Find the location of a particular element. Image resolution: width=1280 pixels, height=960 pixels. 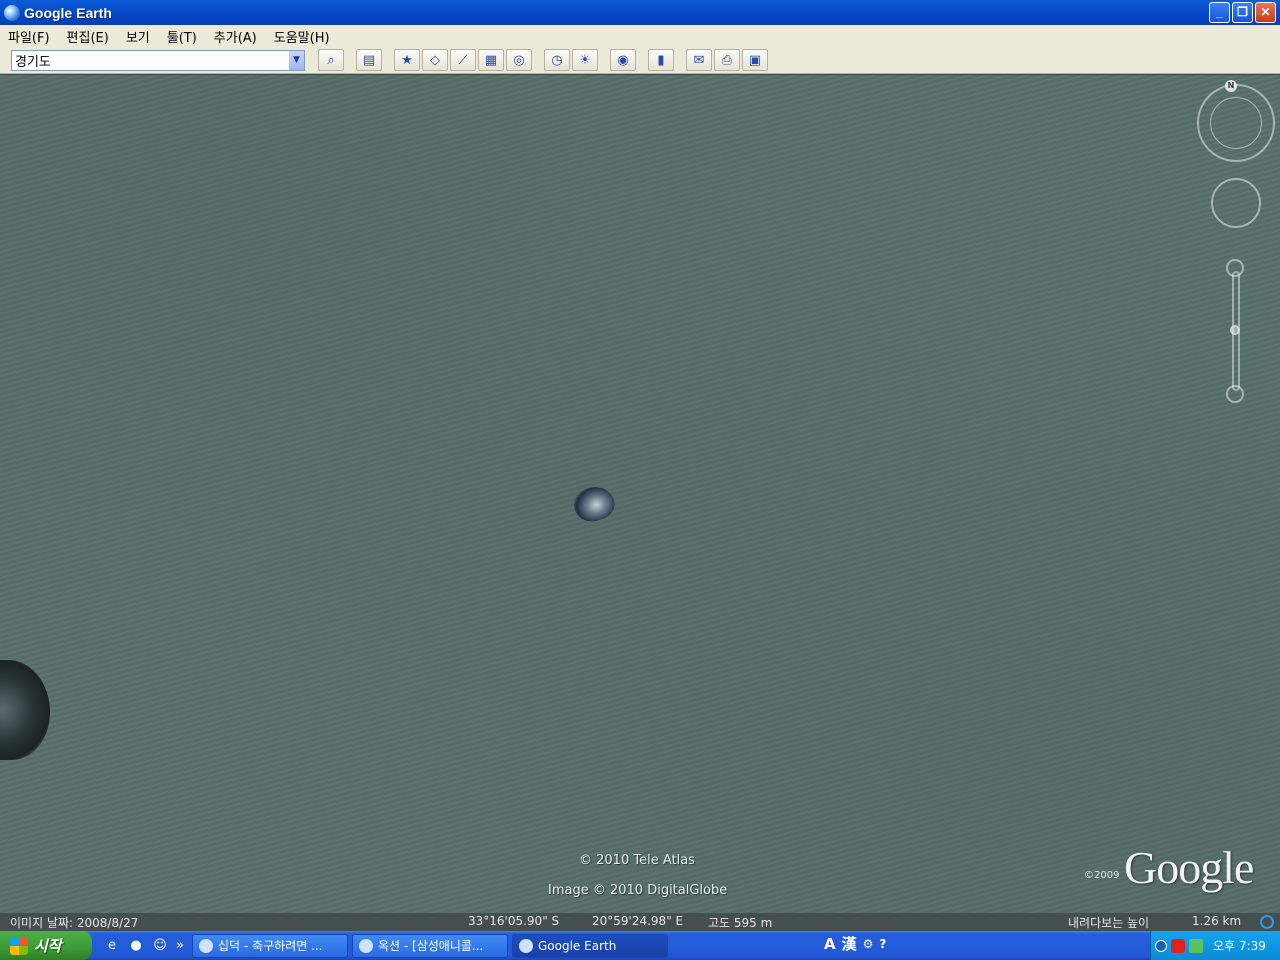

start-button: 시작 is located at coordinates (46, 945).